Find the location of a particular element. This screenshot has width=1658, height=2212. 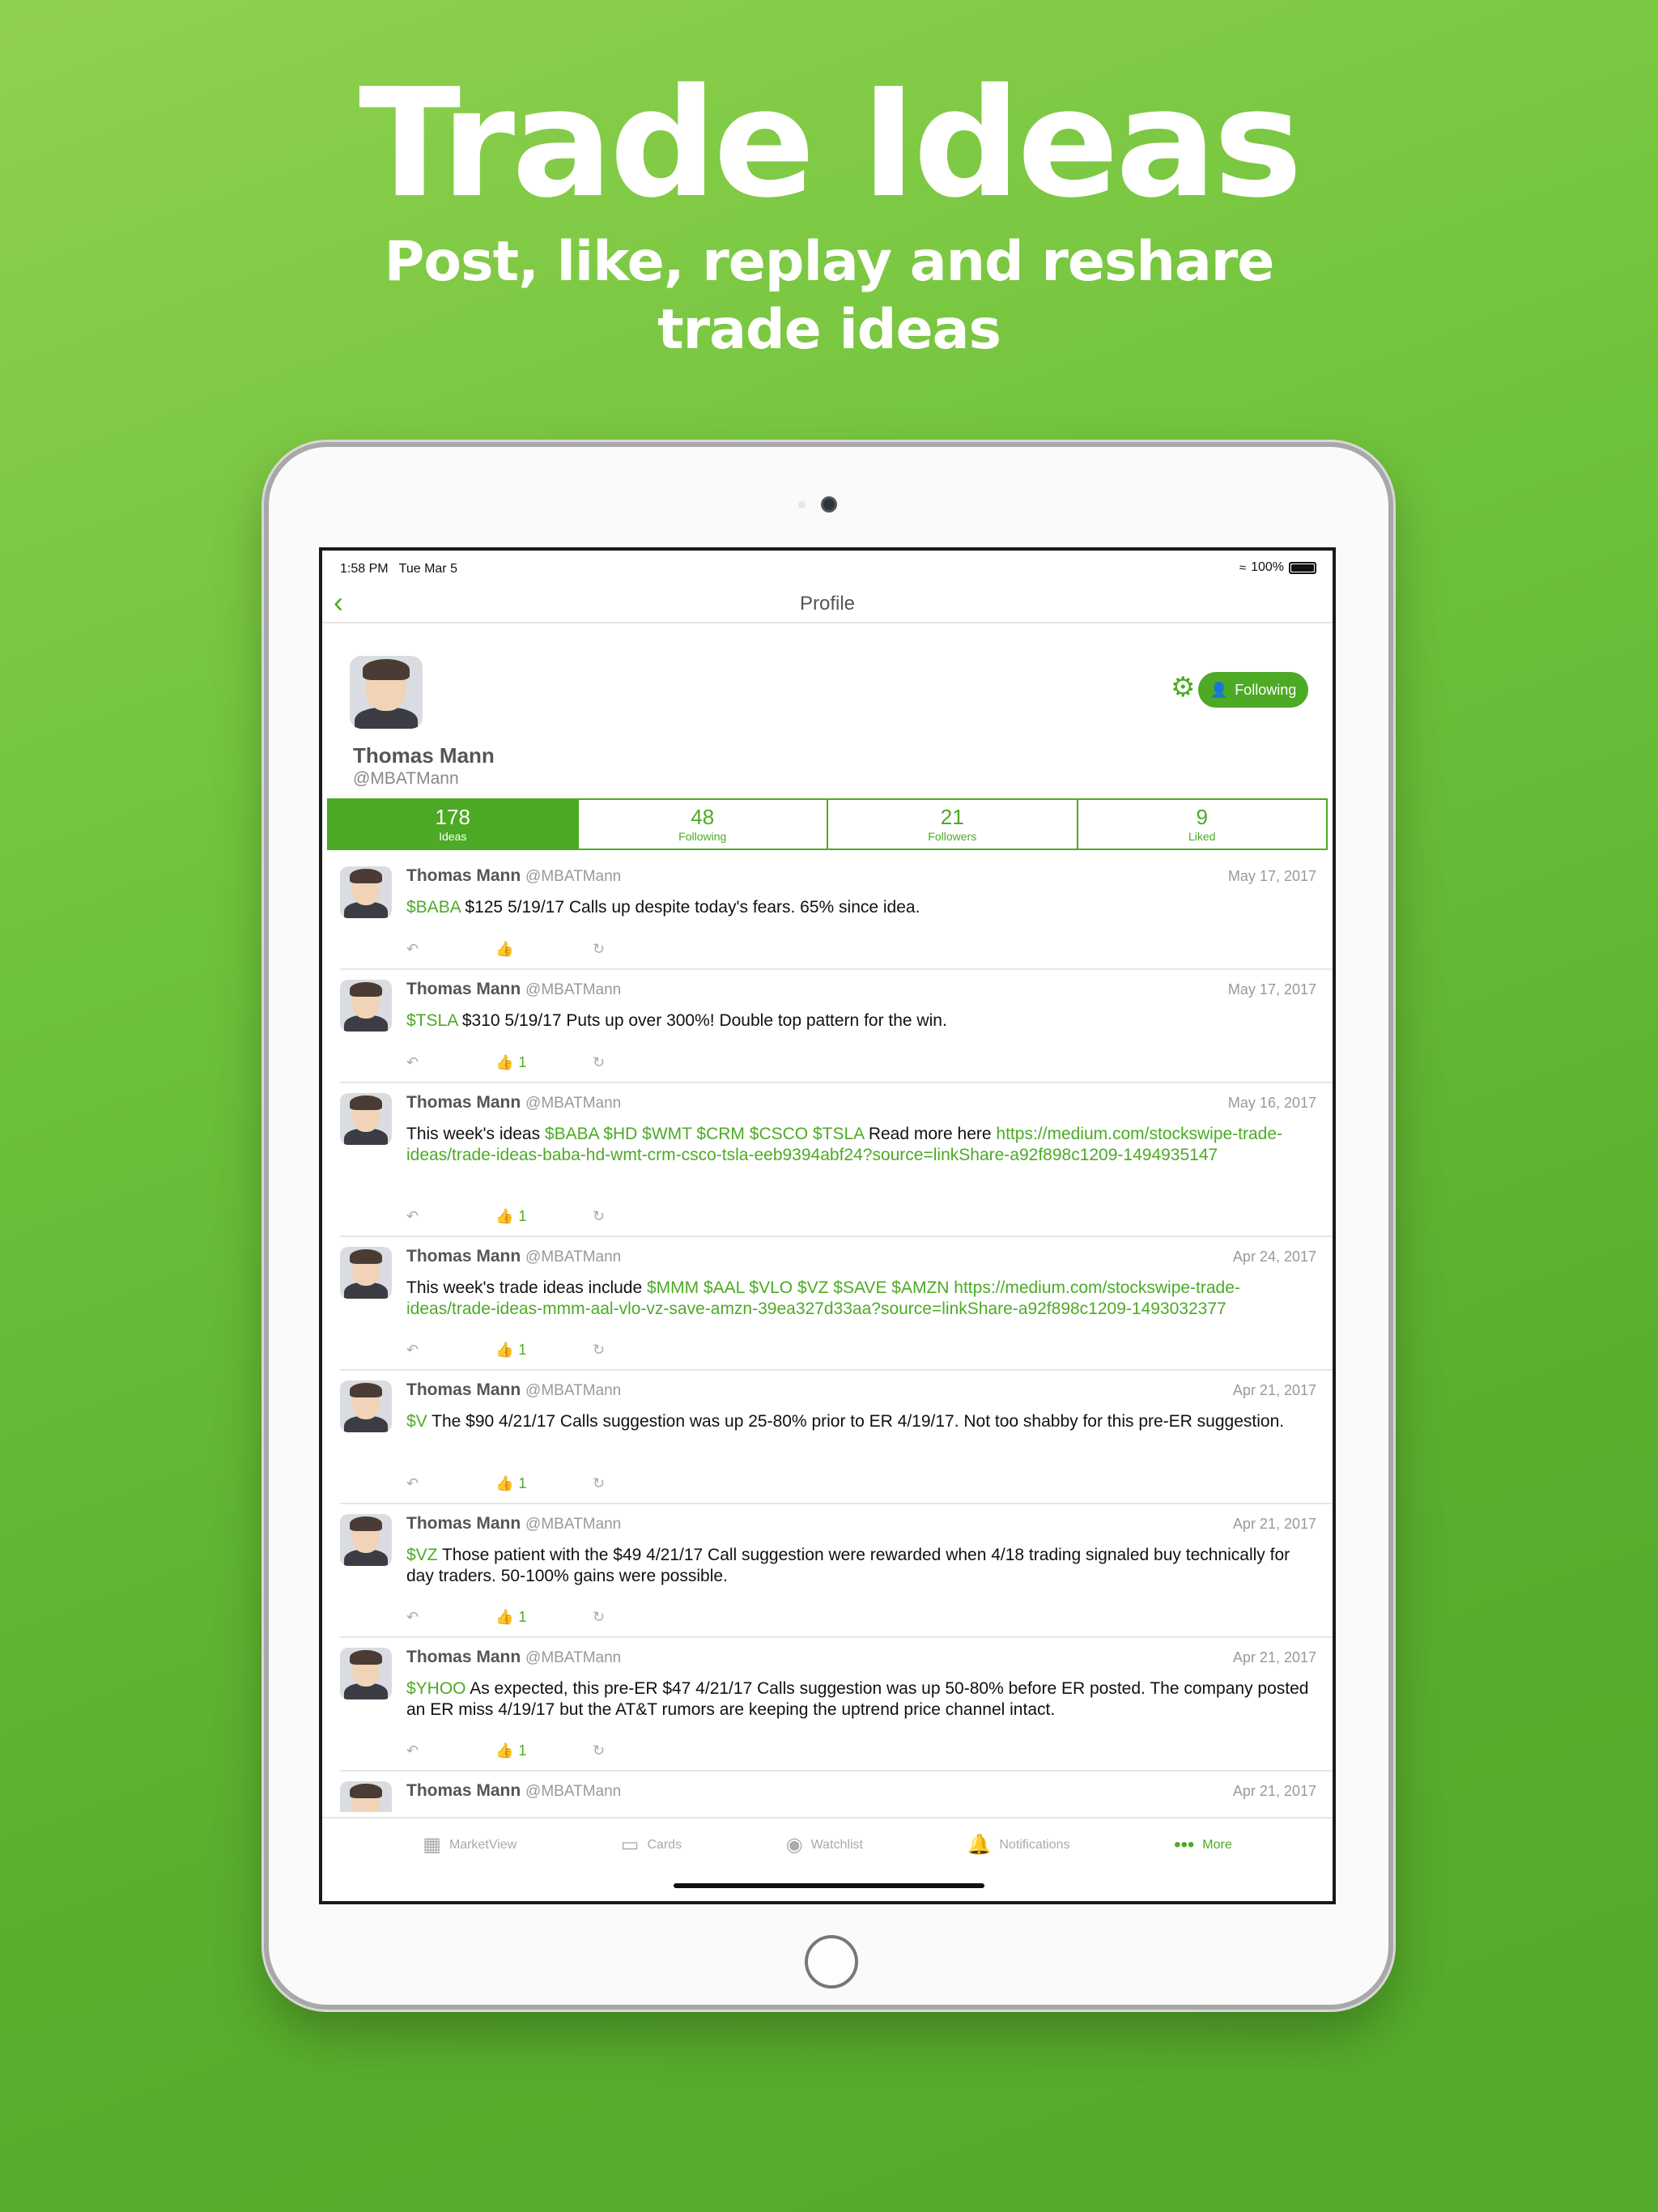

ticker-link: $TSLA is located at coordinates (431, 1020).